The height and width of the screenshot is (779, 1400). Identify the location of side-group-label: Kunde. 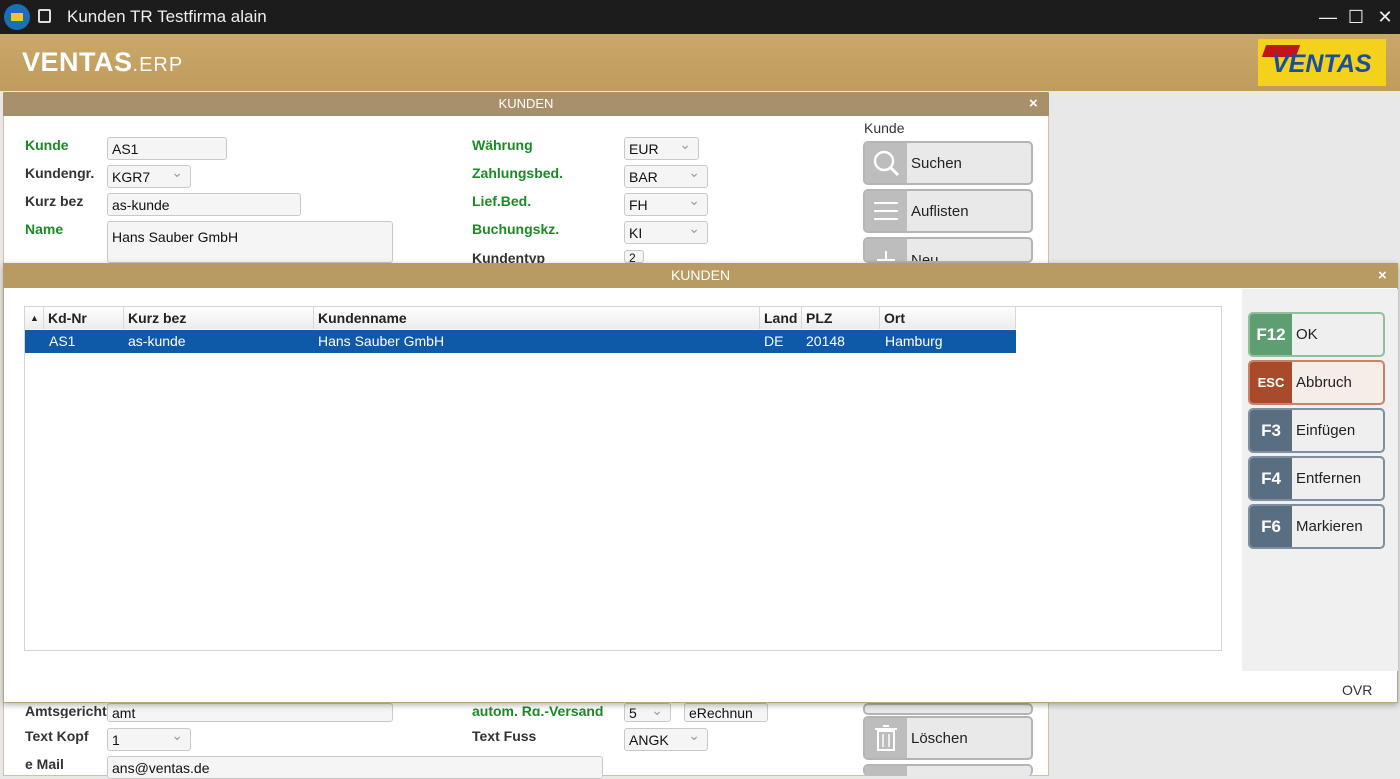
(884, 128).